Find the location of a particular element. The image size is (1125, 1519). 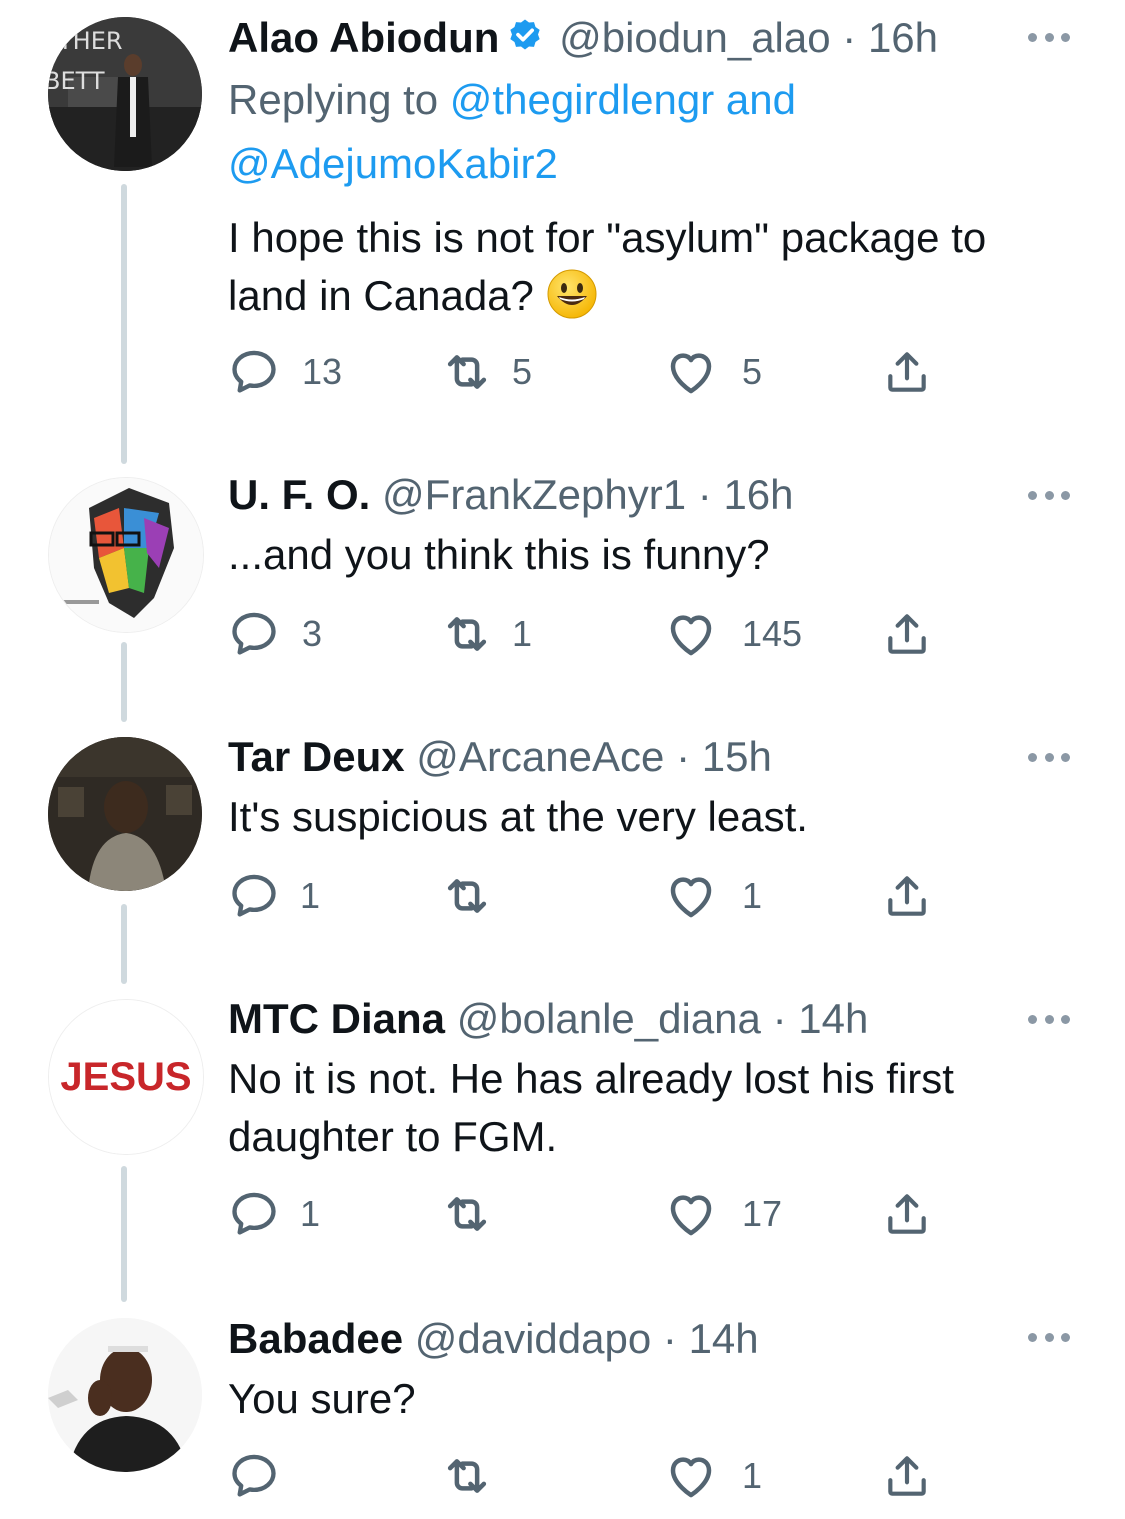

like-count: 5 is located at coordinates (752, 371).